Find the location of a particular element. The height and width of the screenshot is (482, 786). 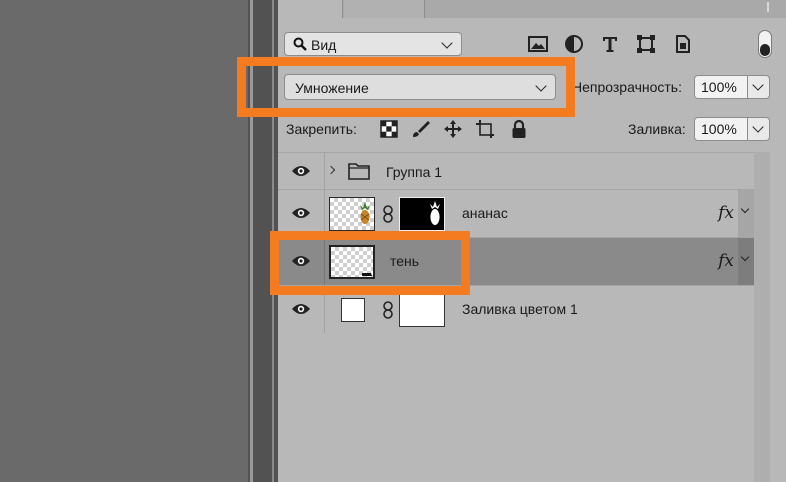

layer-name: ананас is located at coordinates (485, 213).